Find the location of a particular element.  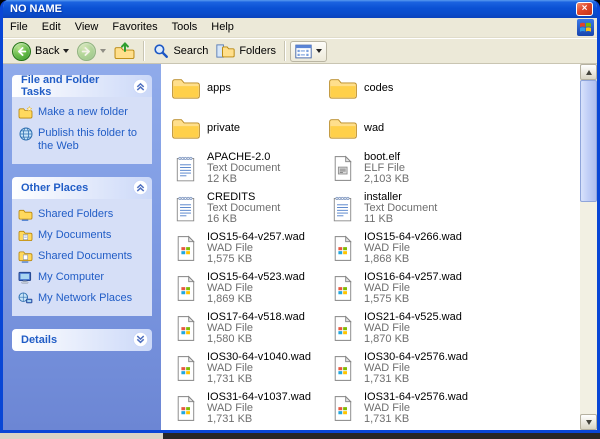

back-dropdown-icon is located at coordinates (66, 51).